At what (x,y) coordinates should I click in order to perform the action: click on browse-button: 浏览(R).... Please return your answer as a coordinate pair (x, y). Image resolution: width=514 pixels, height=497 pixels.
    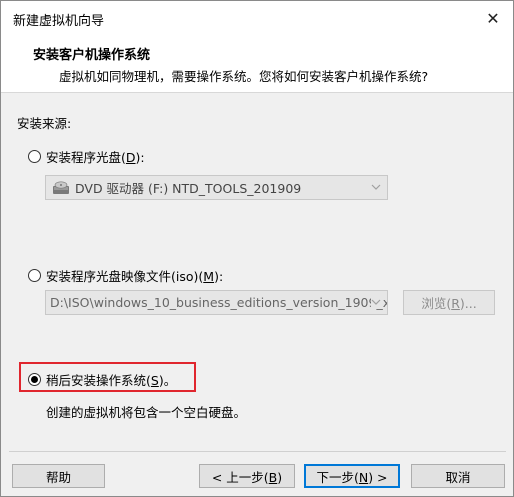
    Looking at the image, I should click on (449, 302).